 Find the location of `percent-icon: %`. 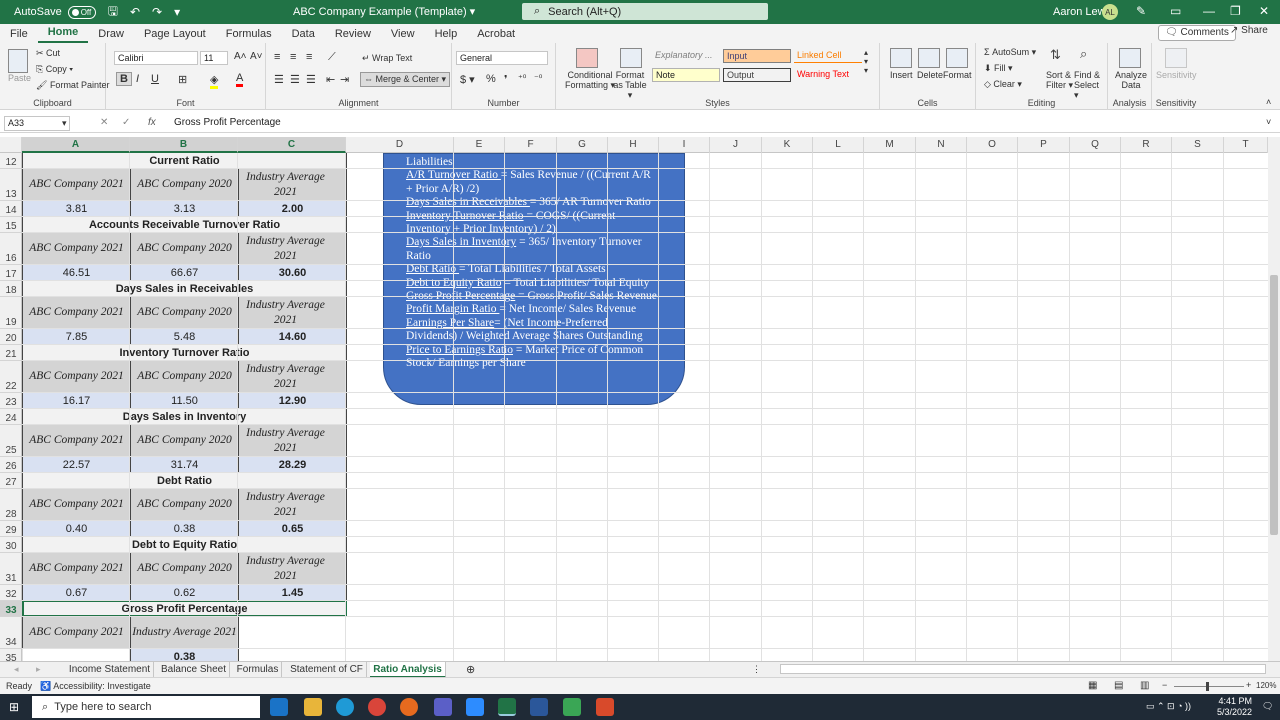

percent-icon: % is located at coordinates (491, 79).